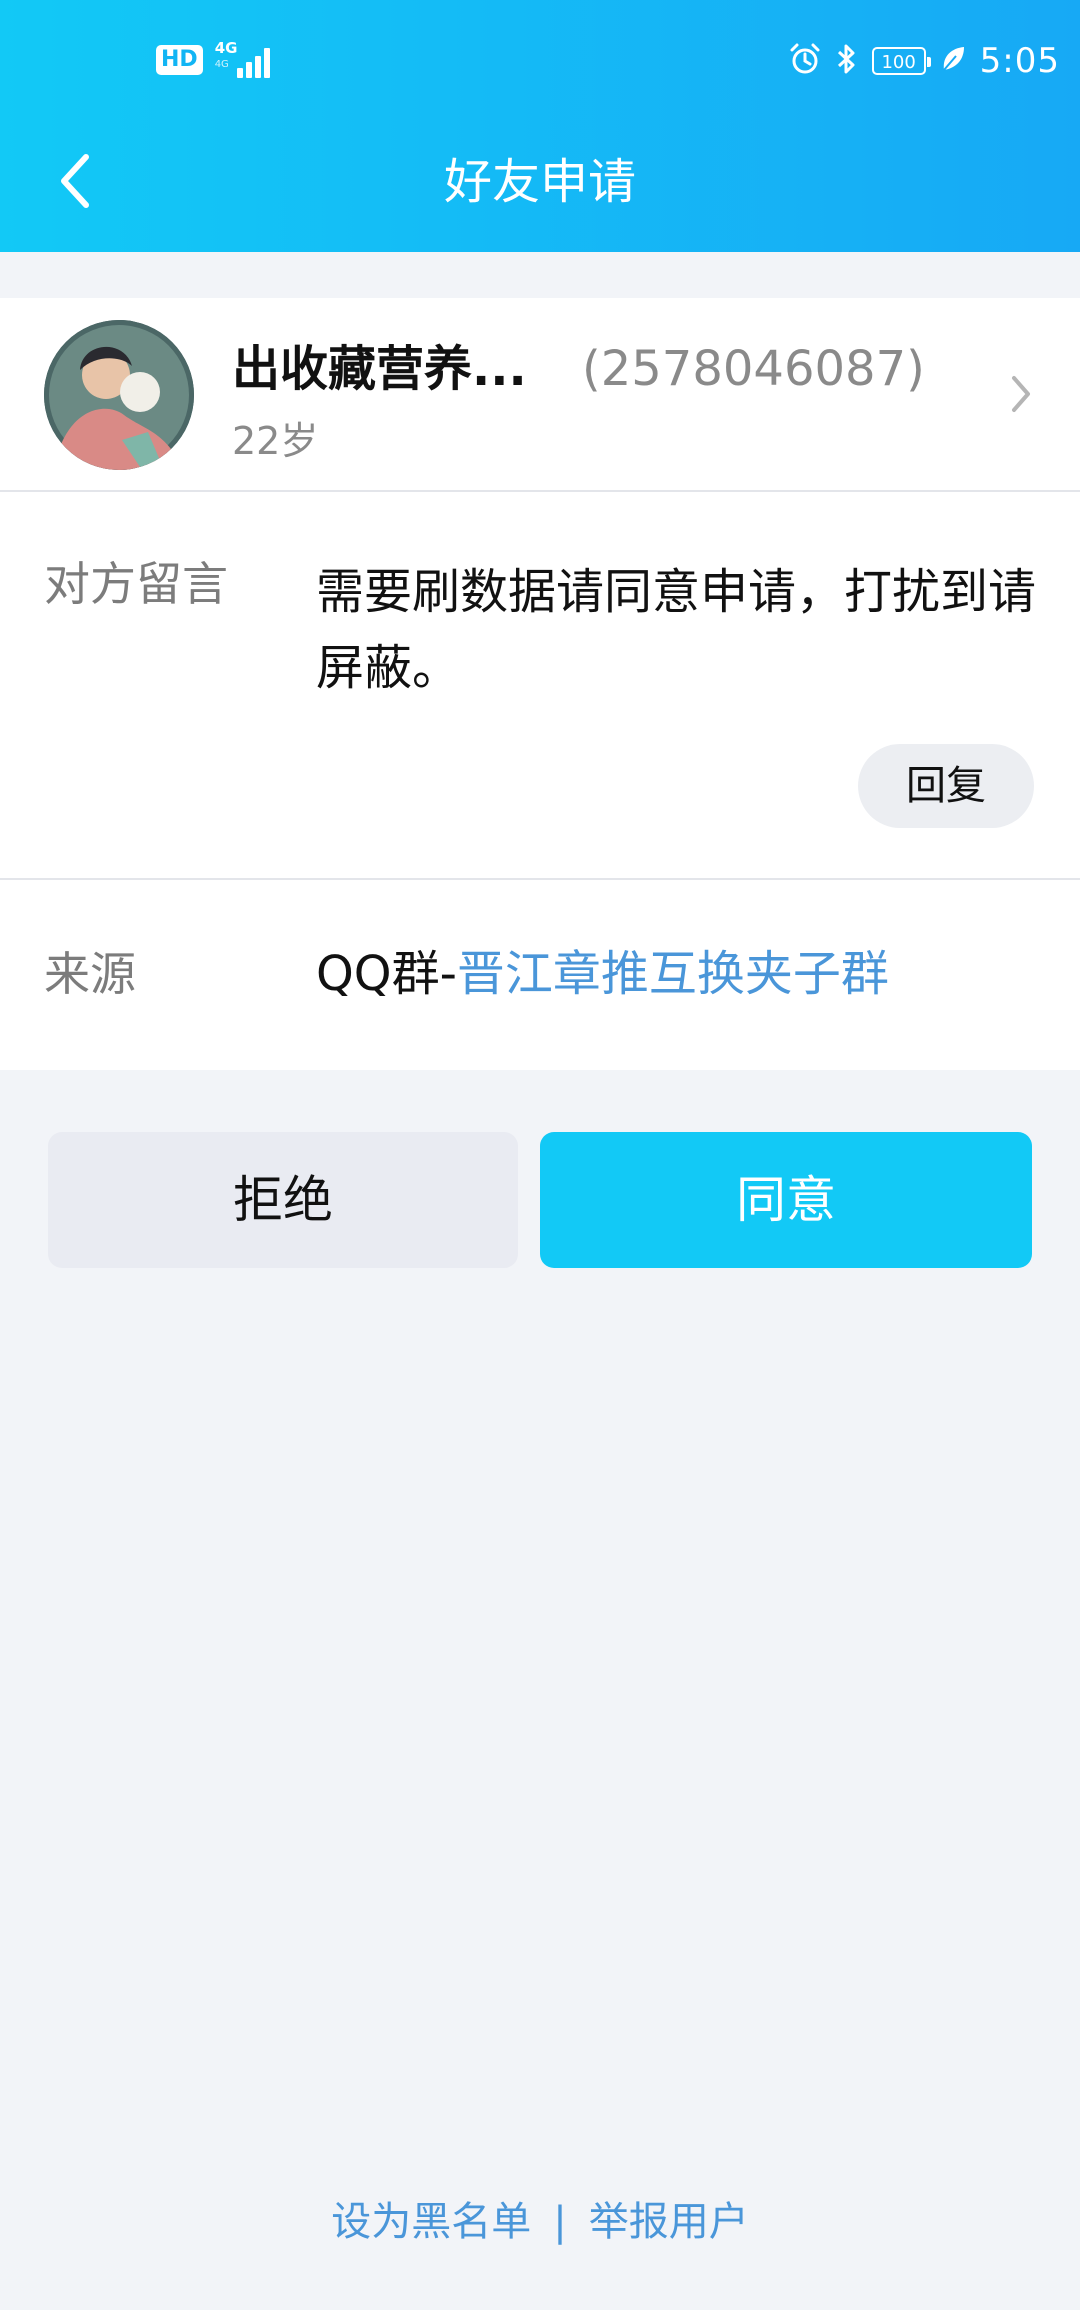 The width and height of the screenshot is (1080, 2310). I want to click on status-bar: HD 4G 4G 100 5:05, so click(540, 62).